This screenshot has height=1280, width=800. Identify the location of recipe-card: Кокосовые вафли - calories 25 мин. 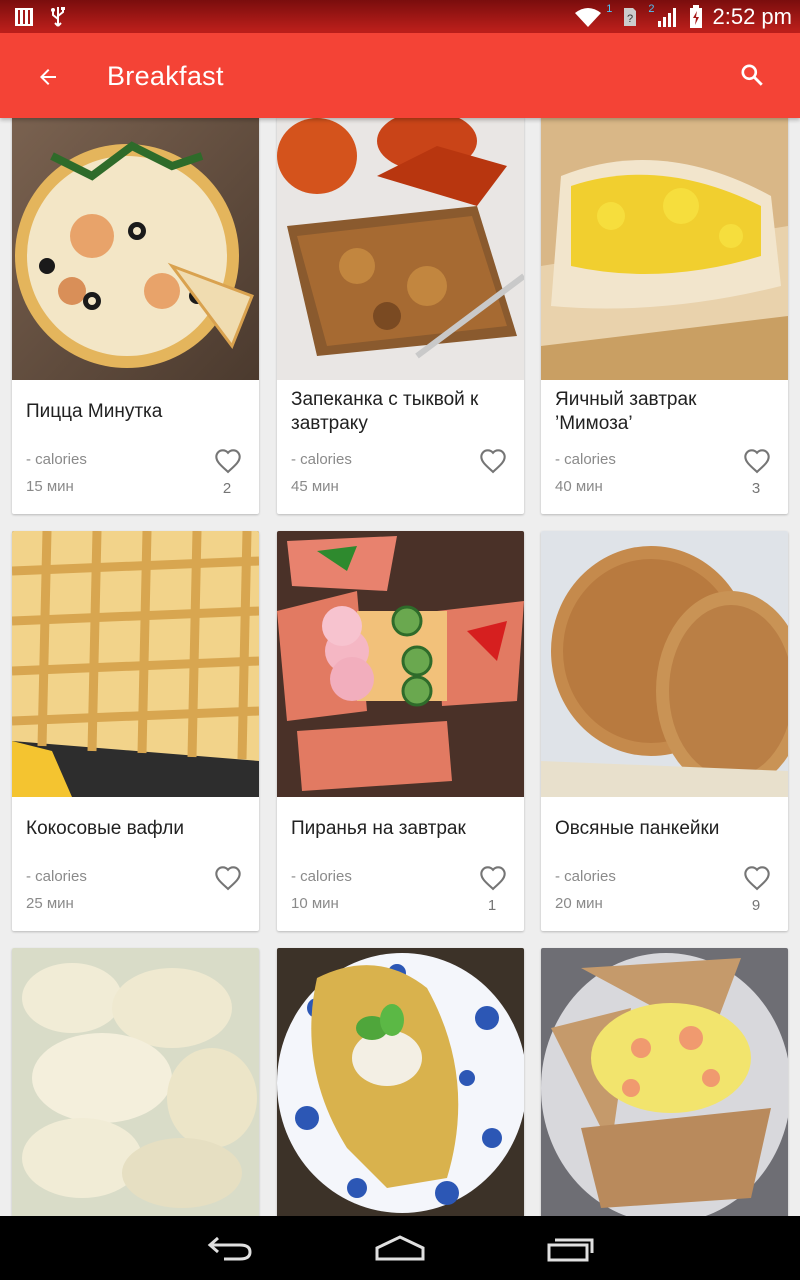
(135, 731).